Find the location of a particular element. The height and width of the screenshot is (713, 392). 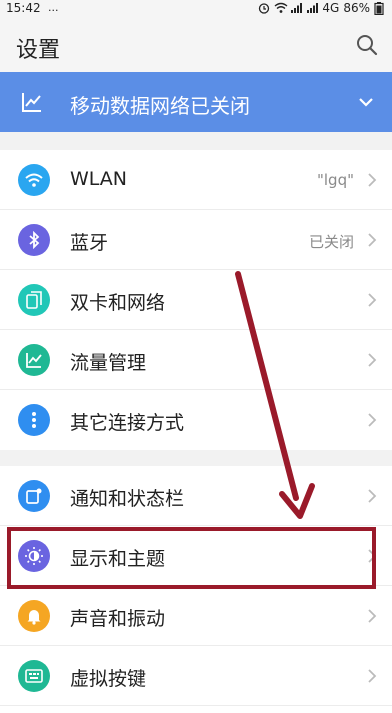

mobile-data-banner: 移动数据网络已关闭 is located at coordinates (196, 102).